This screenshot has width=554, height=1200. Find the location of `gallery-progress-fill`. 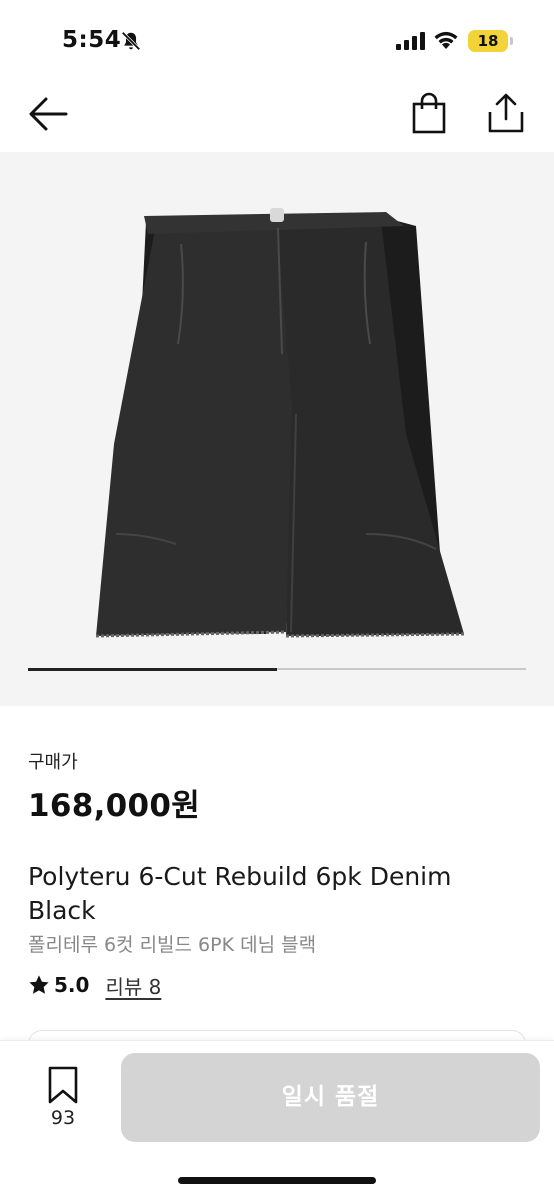

gallery-progress-fill is located at coordinates (152, 669).